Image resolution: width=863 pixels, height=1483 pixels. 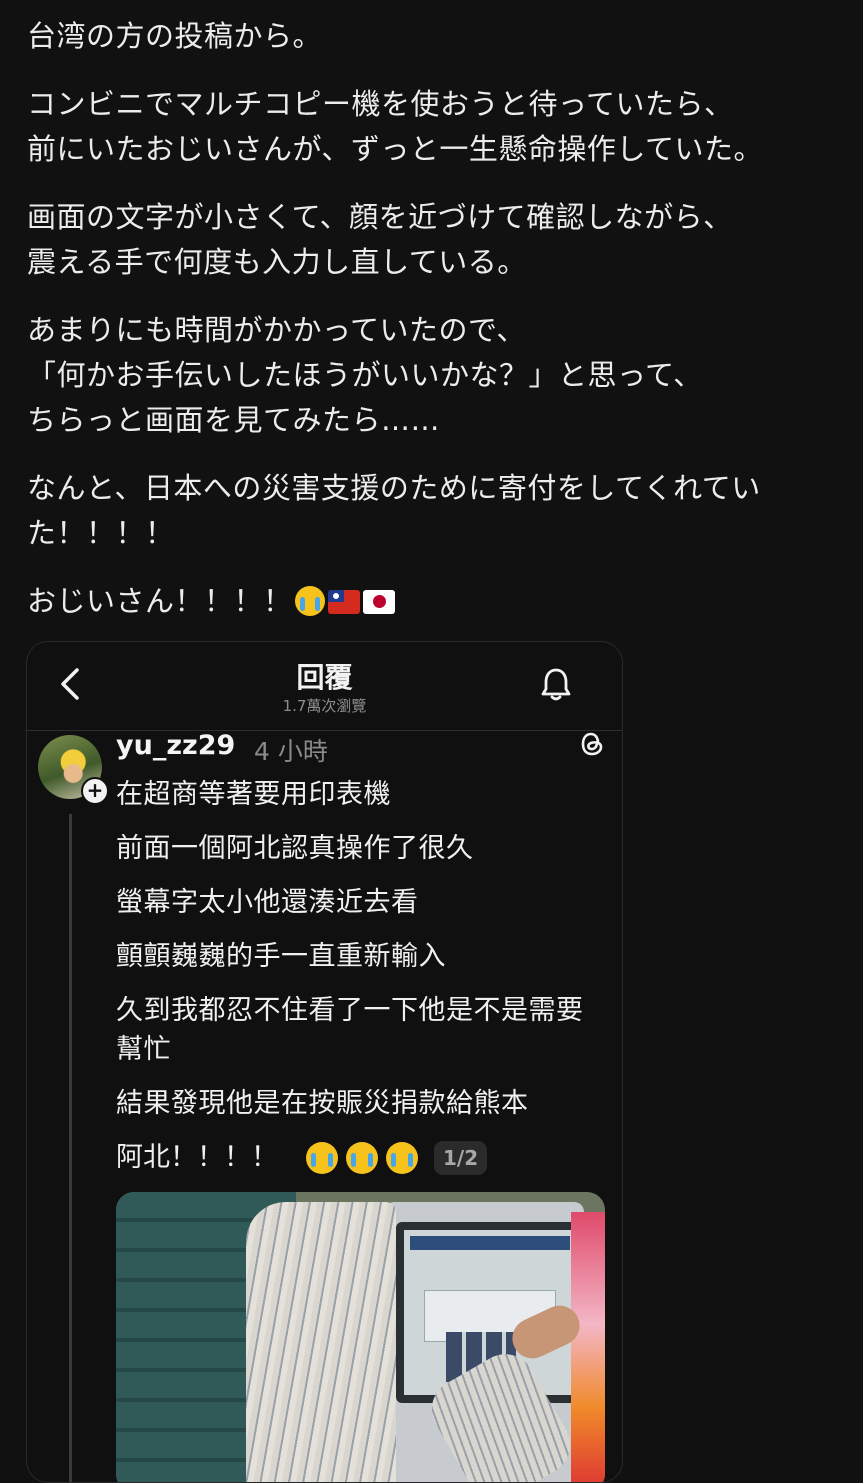 What do you see at coordinates (197, 1157) in the screenshot?
I see `reply-line: 阿北！！！！` at bounding box center [197, 1157].